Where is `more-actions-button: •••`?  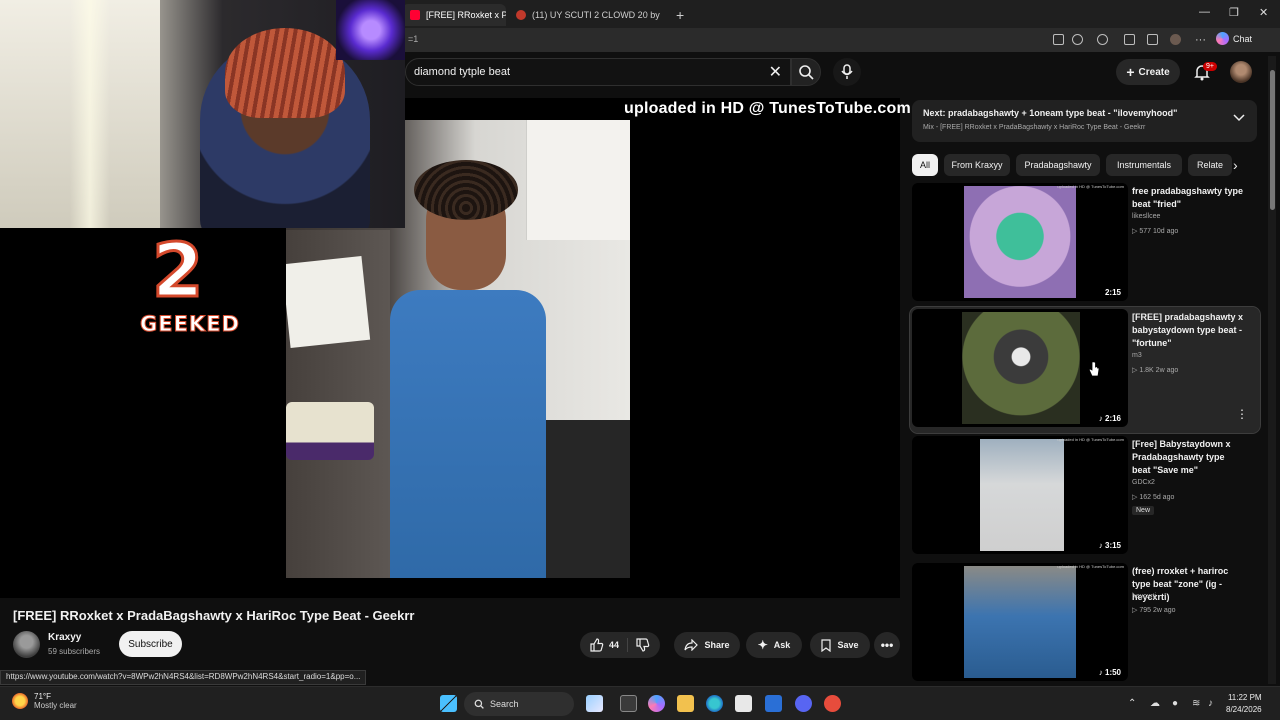
more-actions-button: ••• is located at coordinates (887, 645).